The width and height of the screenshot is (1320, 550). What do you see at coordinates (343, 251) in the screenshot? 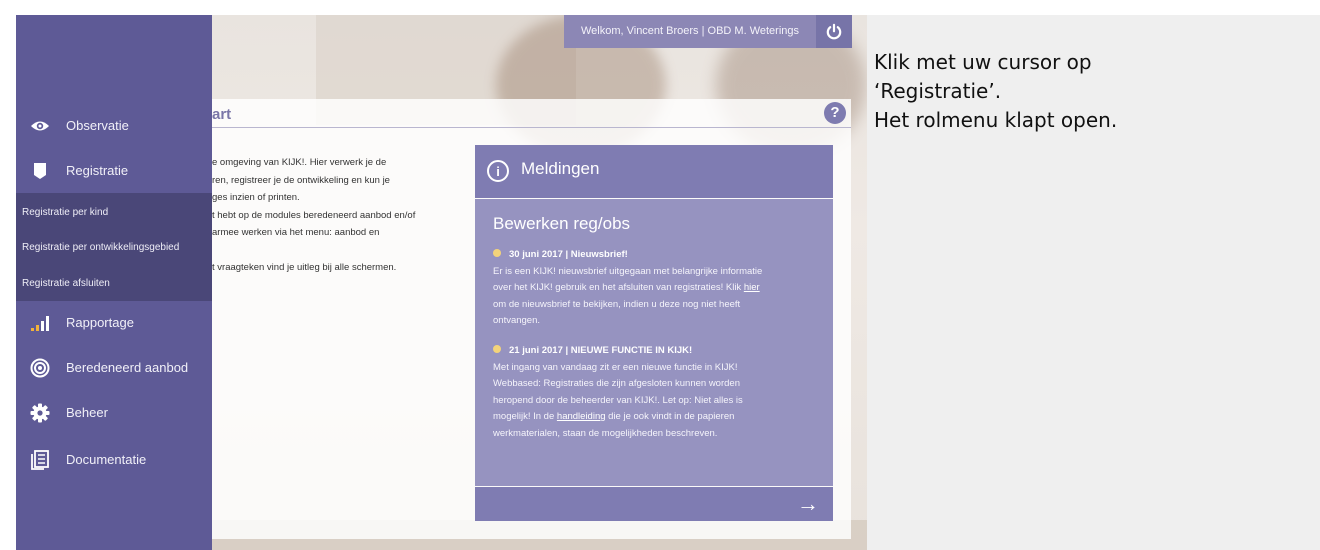
I see `intro-line` at bounding box center [343, 251].